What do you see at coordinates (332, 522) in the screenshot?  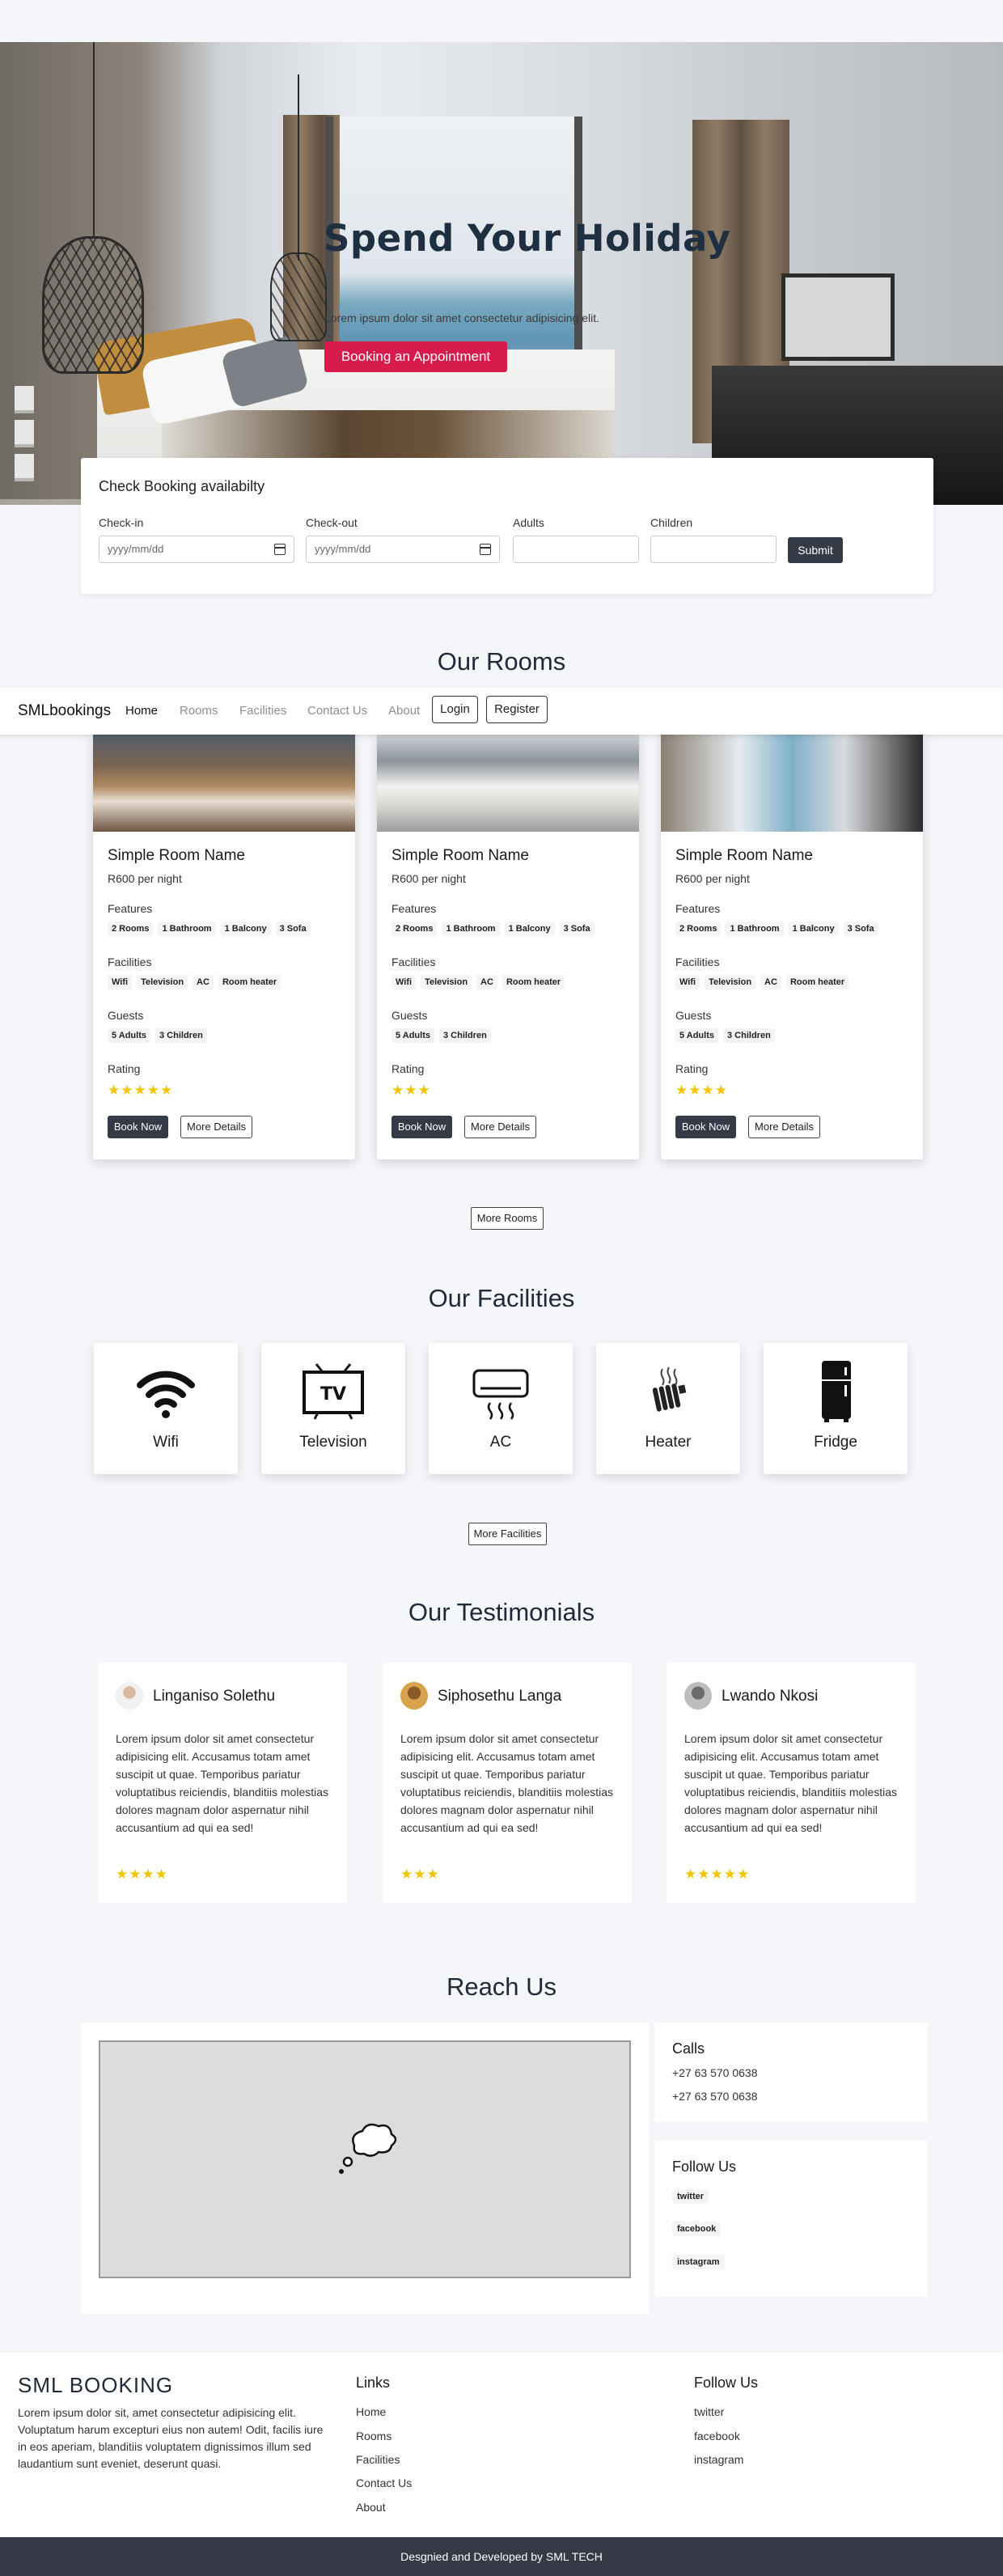 I see `checkout-label: Check-out` at bounding box center [332, 522].